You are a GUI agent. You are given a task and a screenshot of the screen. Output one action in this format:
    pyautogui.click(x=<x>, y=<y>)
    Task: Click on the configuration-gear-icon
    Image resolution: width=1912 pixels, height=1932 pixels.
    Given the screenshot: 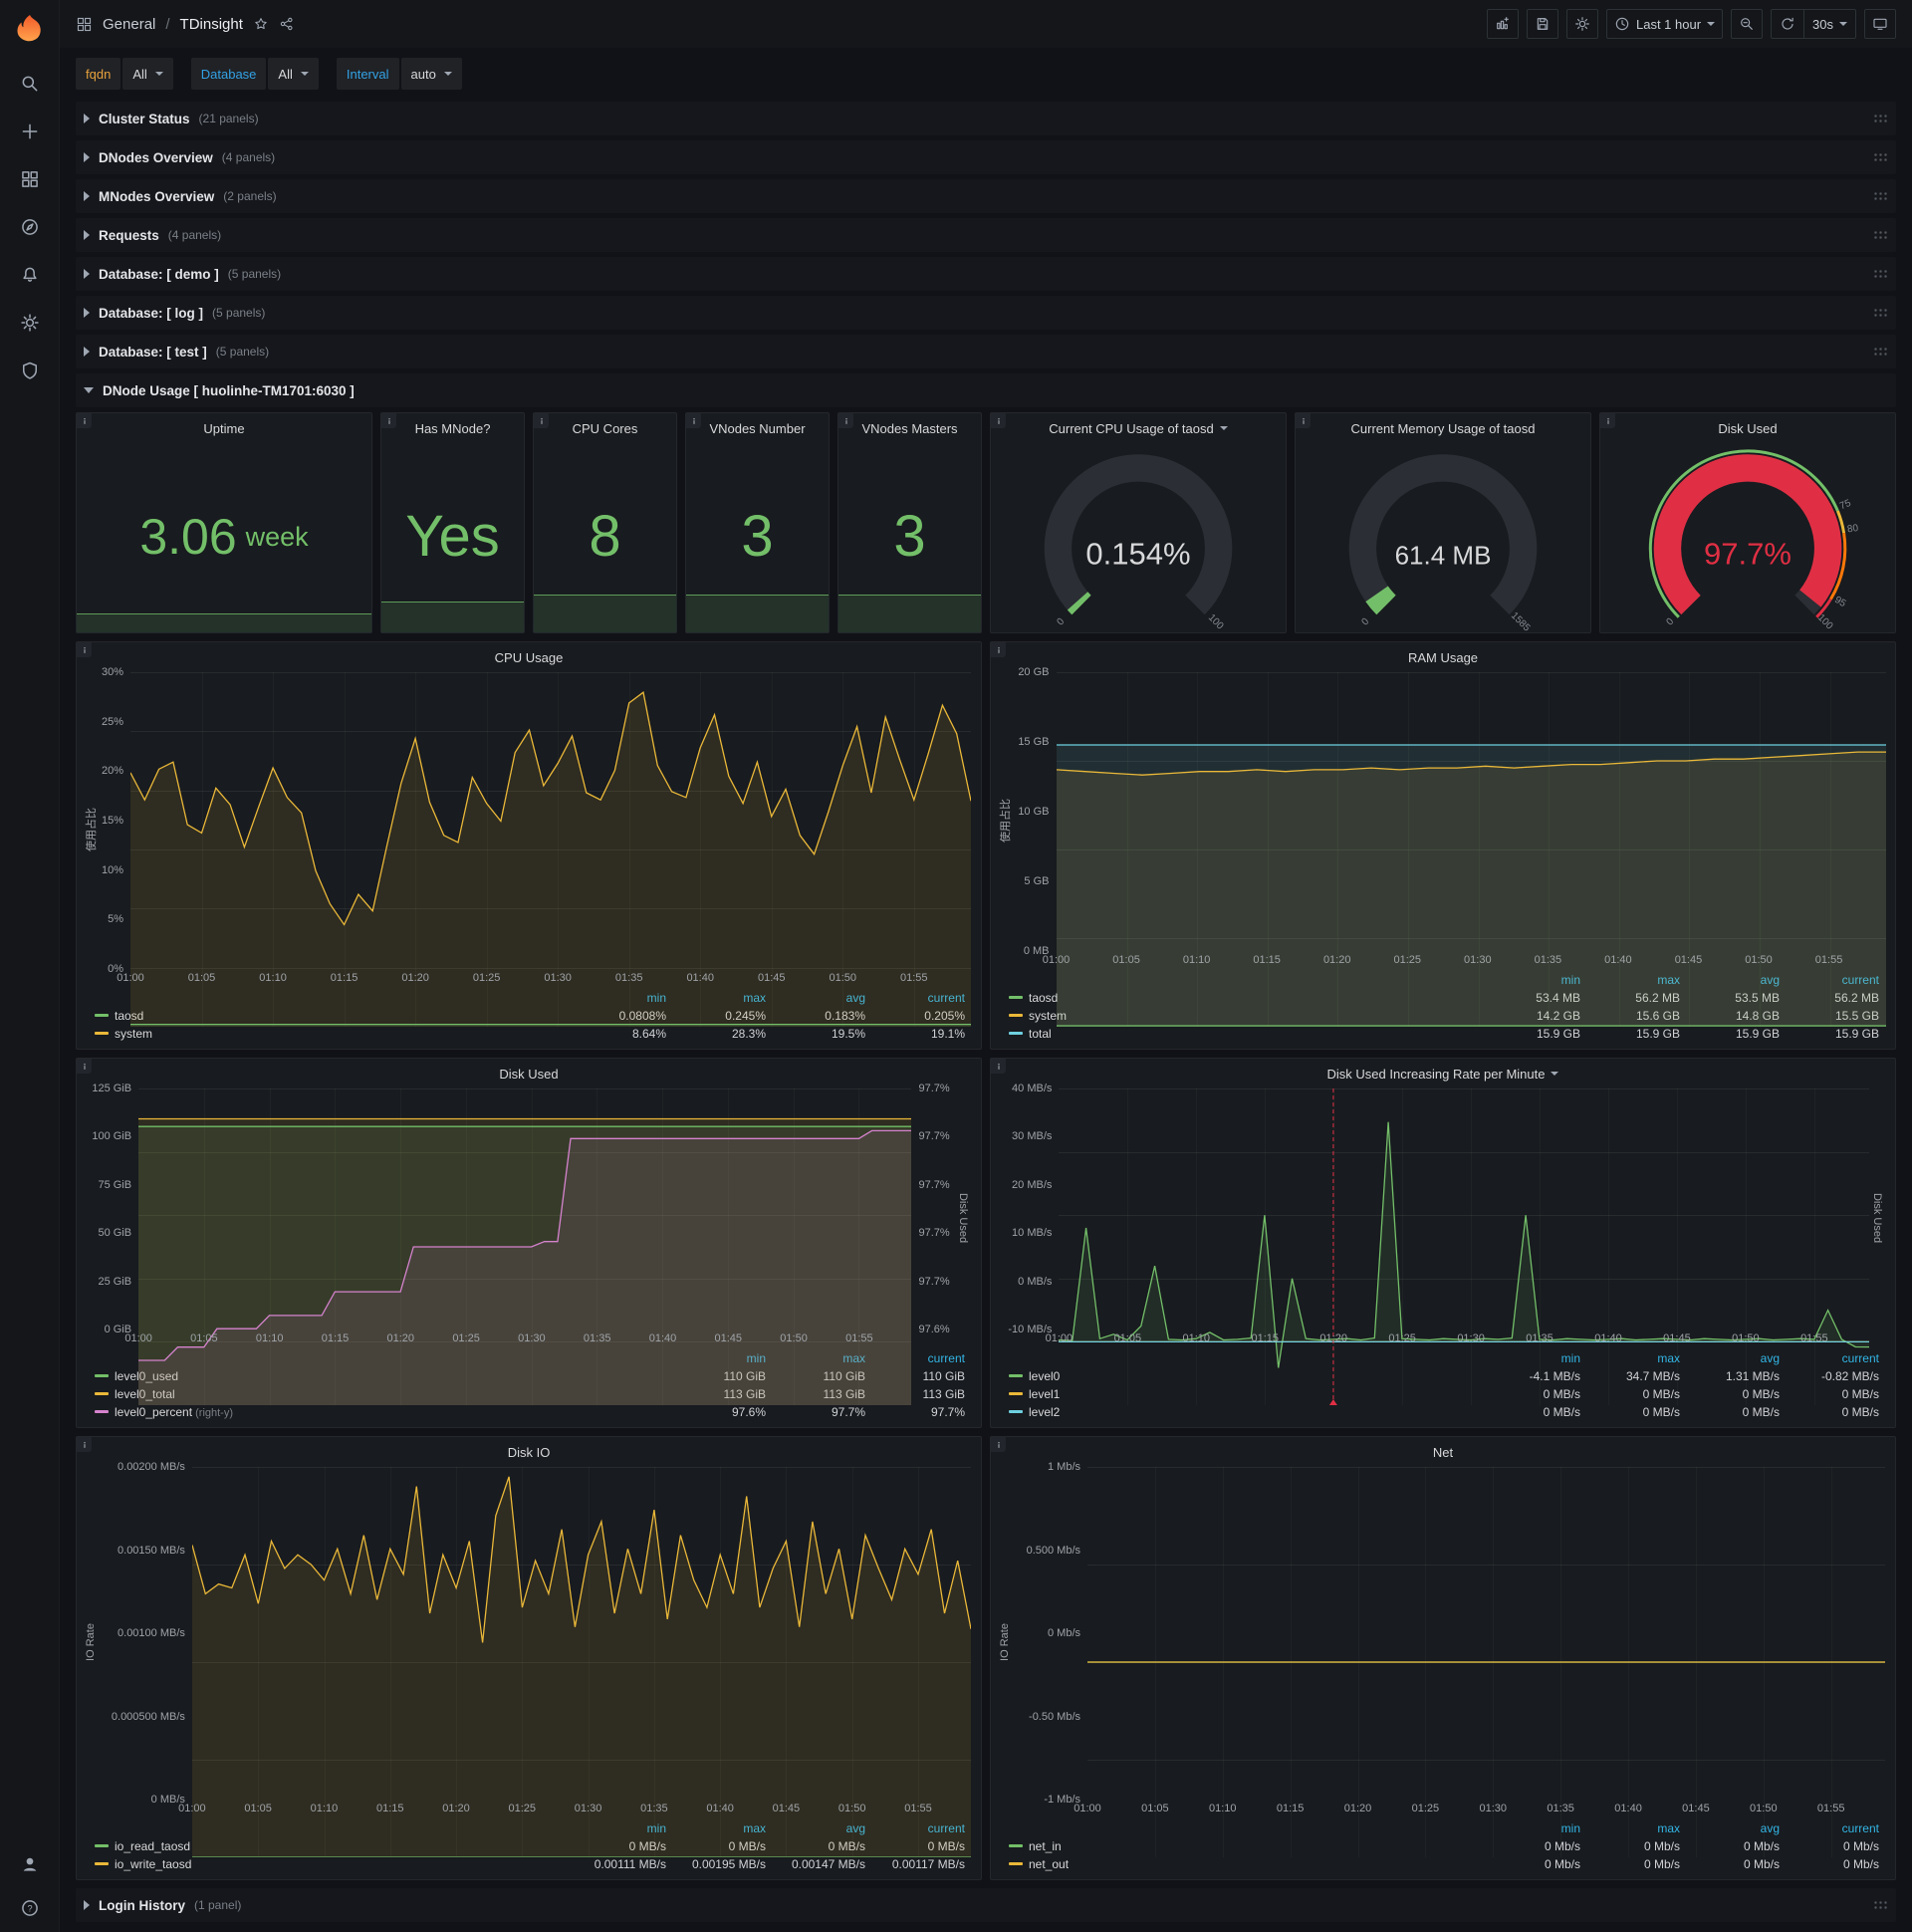 What is the action you would take?
    pyautogui.click(x=30, y=323)
    